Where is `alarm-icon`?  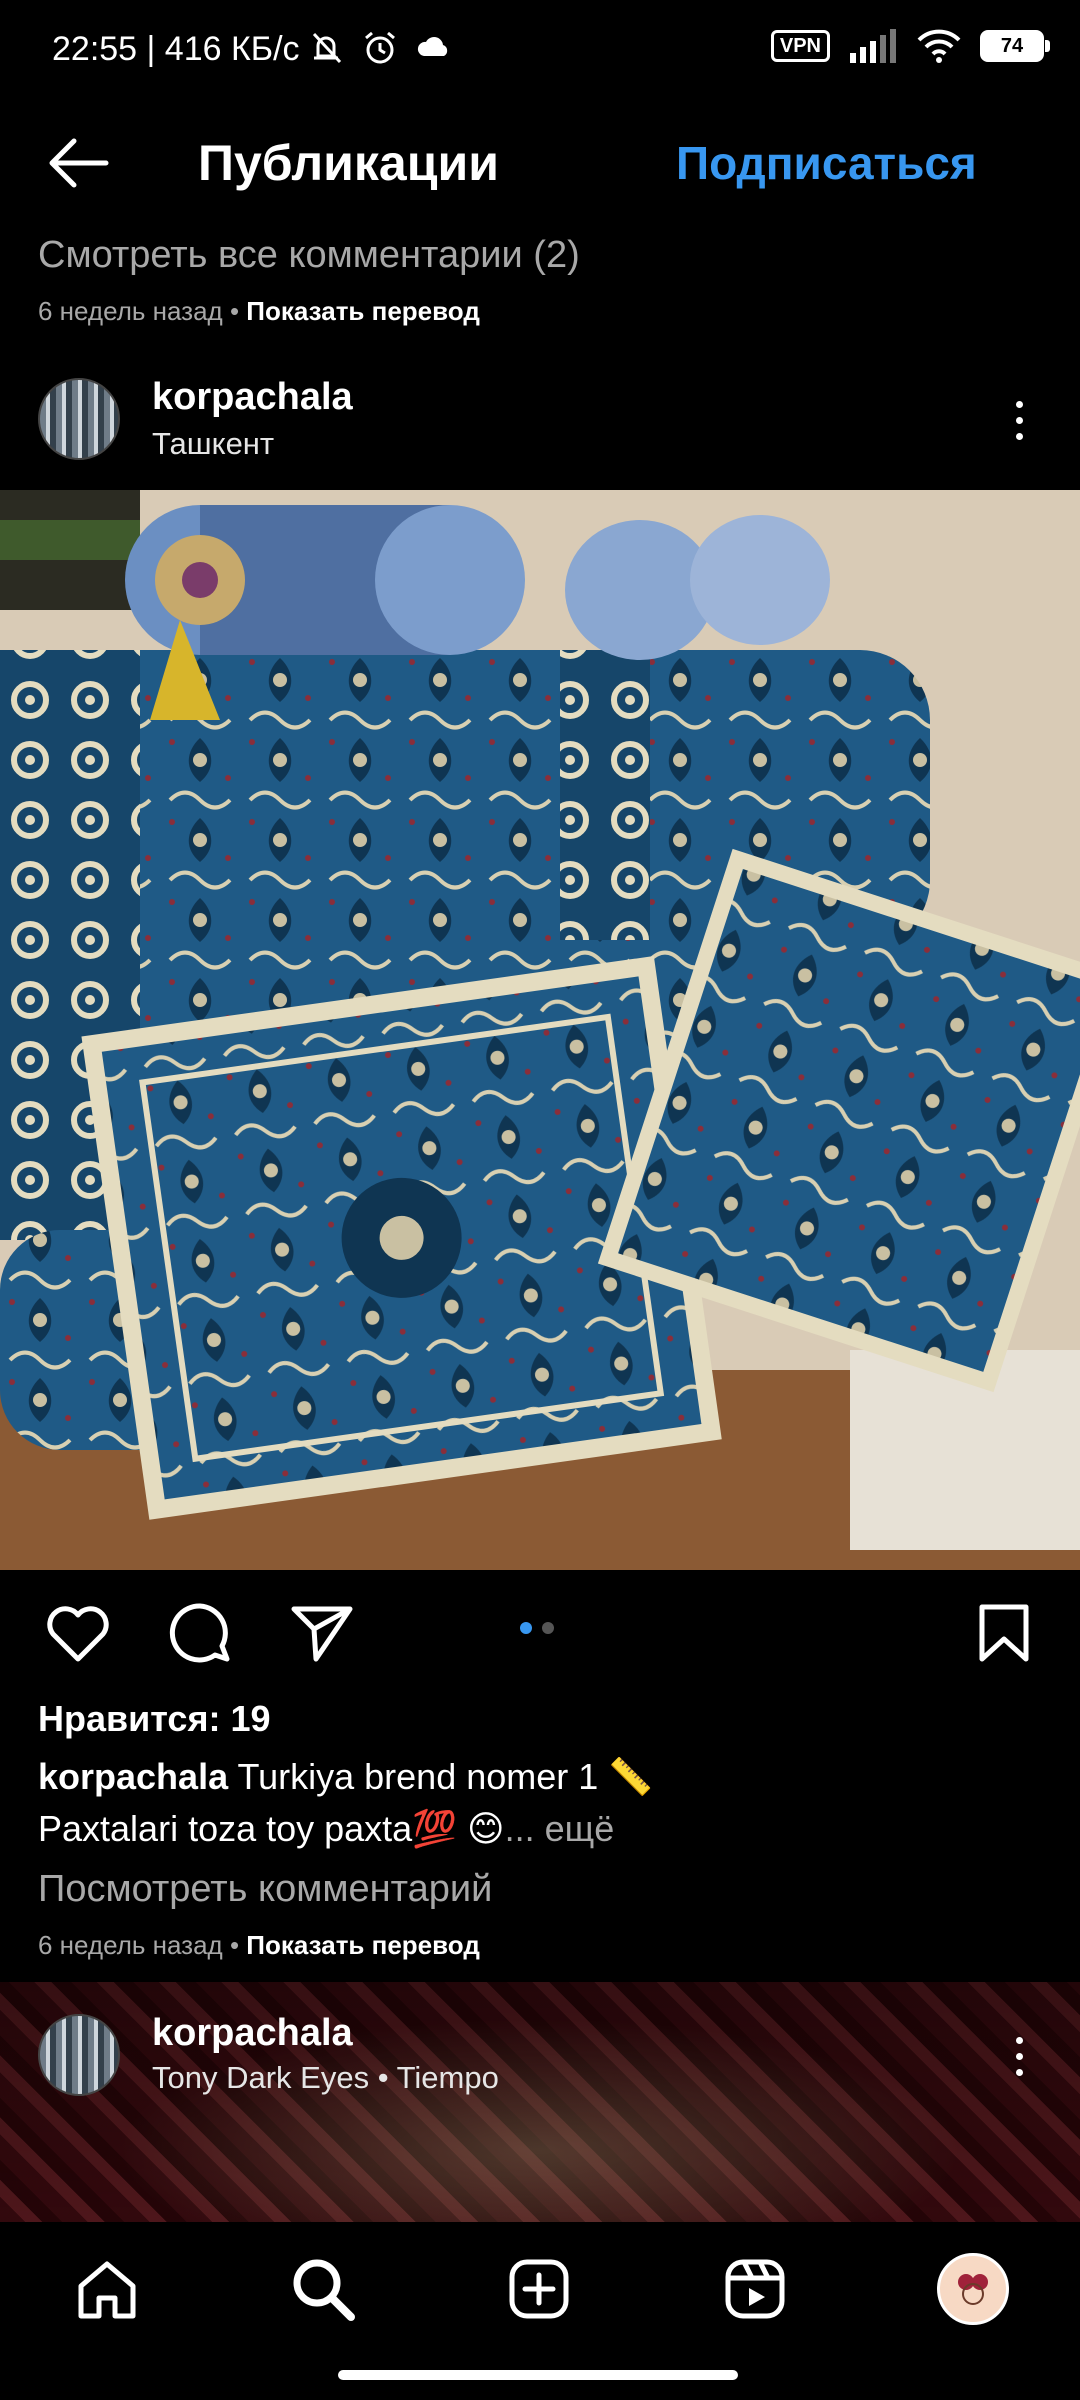 alarm-icon is located at coordinates (380, 47).